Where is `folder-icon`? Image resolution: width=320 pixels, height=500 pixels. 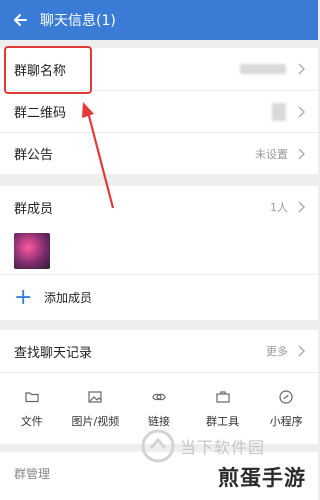
folder-icon is located at coordinates (32, 396).